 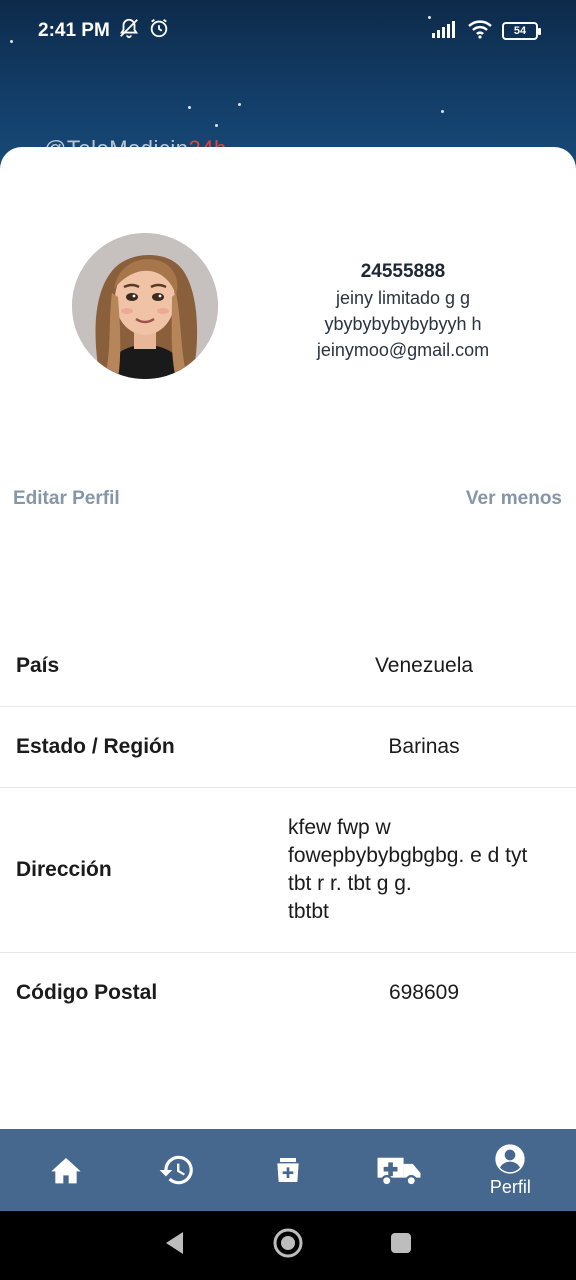 I want to click on avatar, so click(x=145, y=306).